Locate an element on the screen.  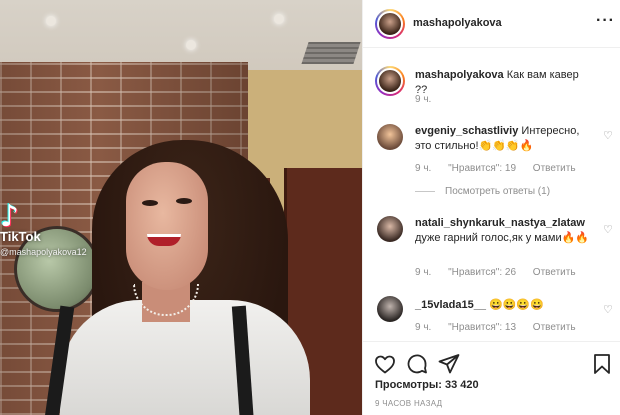
caption-time: 9 ч. is located at coordinates (423, 99).